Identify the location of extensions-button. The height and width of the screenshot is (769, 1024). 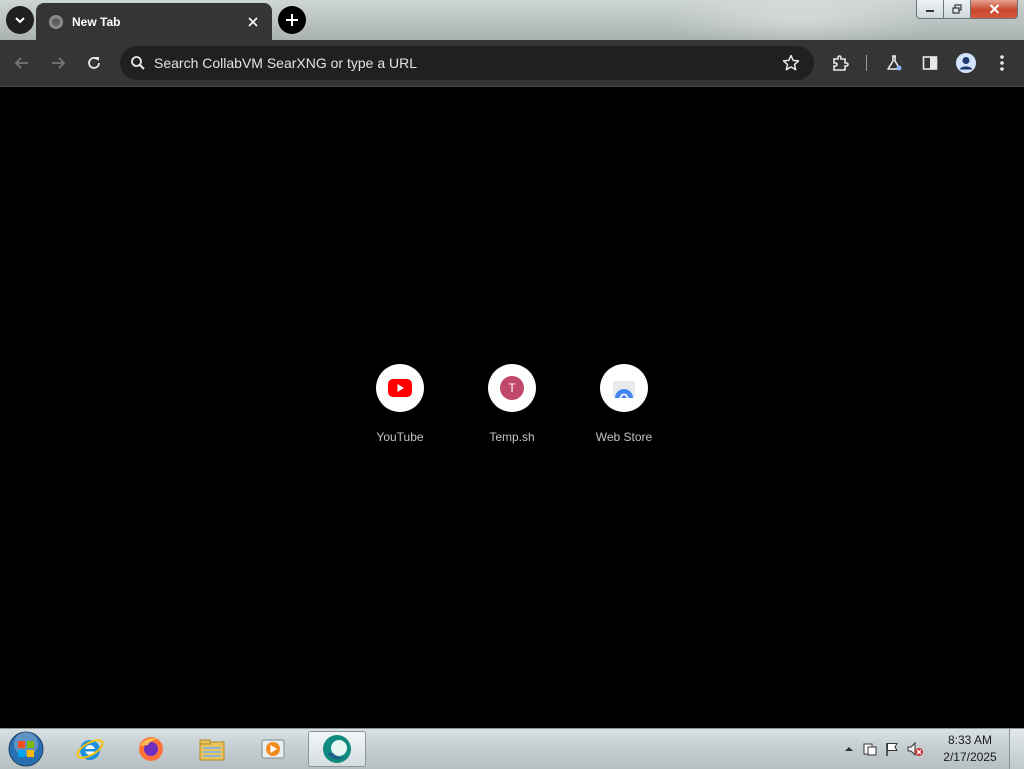
(840, 63).